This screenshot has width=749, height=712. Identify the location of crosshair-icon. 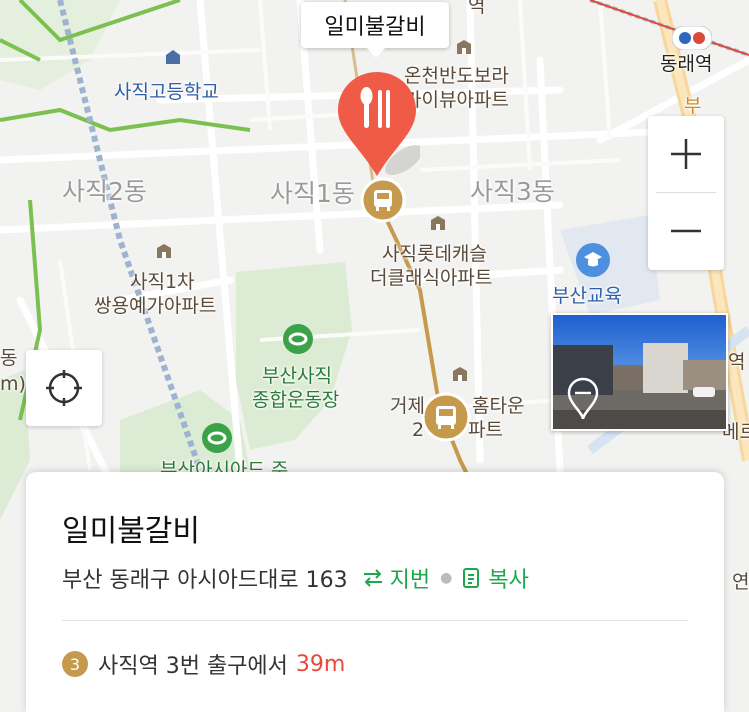
(64, 388).